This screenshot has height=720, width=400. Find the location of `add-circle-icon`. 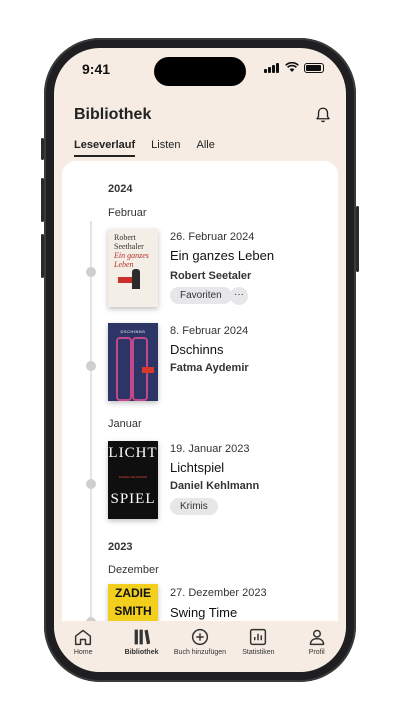

add-circle-icon is located at coordinates (200, 637).